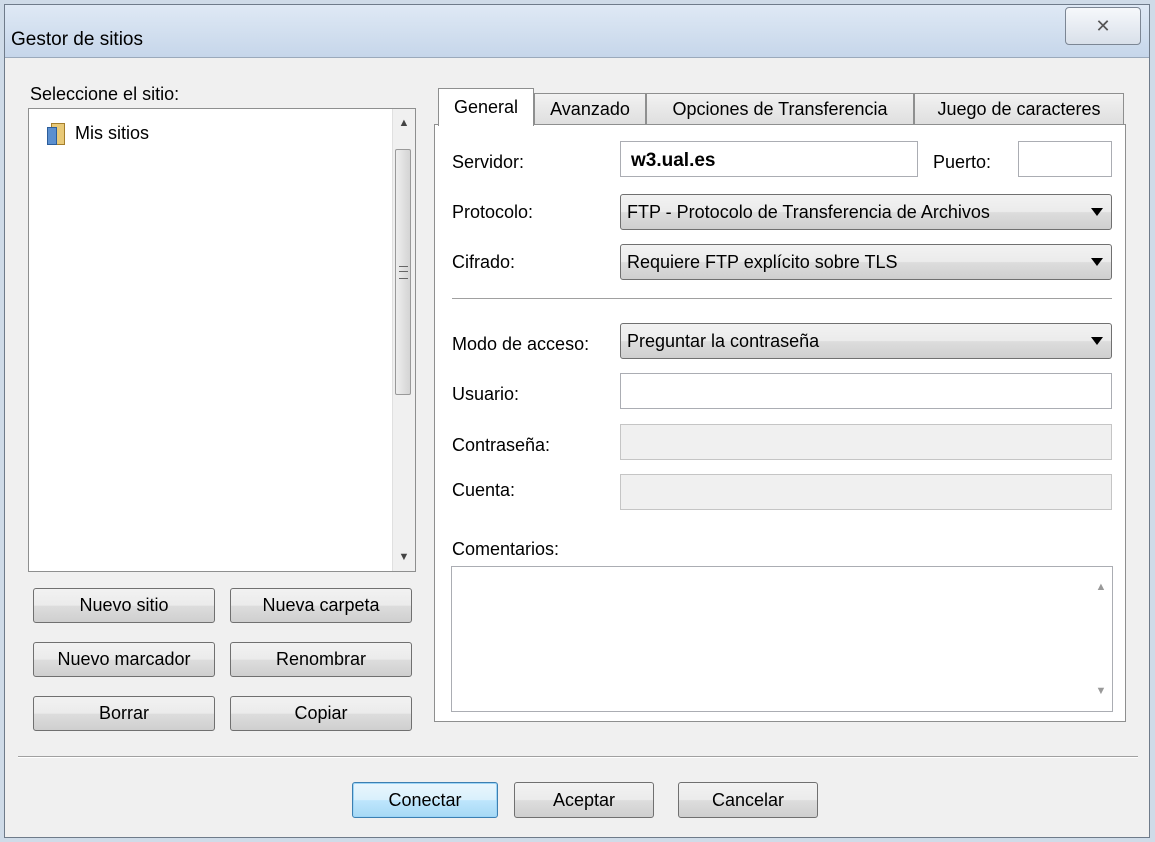  What do you see at coordinates (321, 659) in the screenshot?
I see `rename-button: Renombrar` at bounding box center [321, 659].